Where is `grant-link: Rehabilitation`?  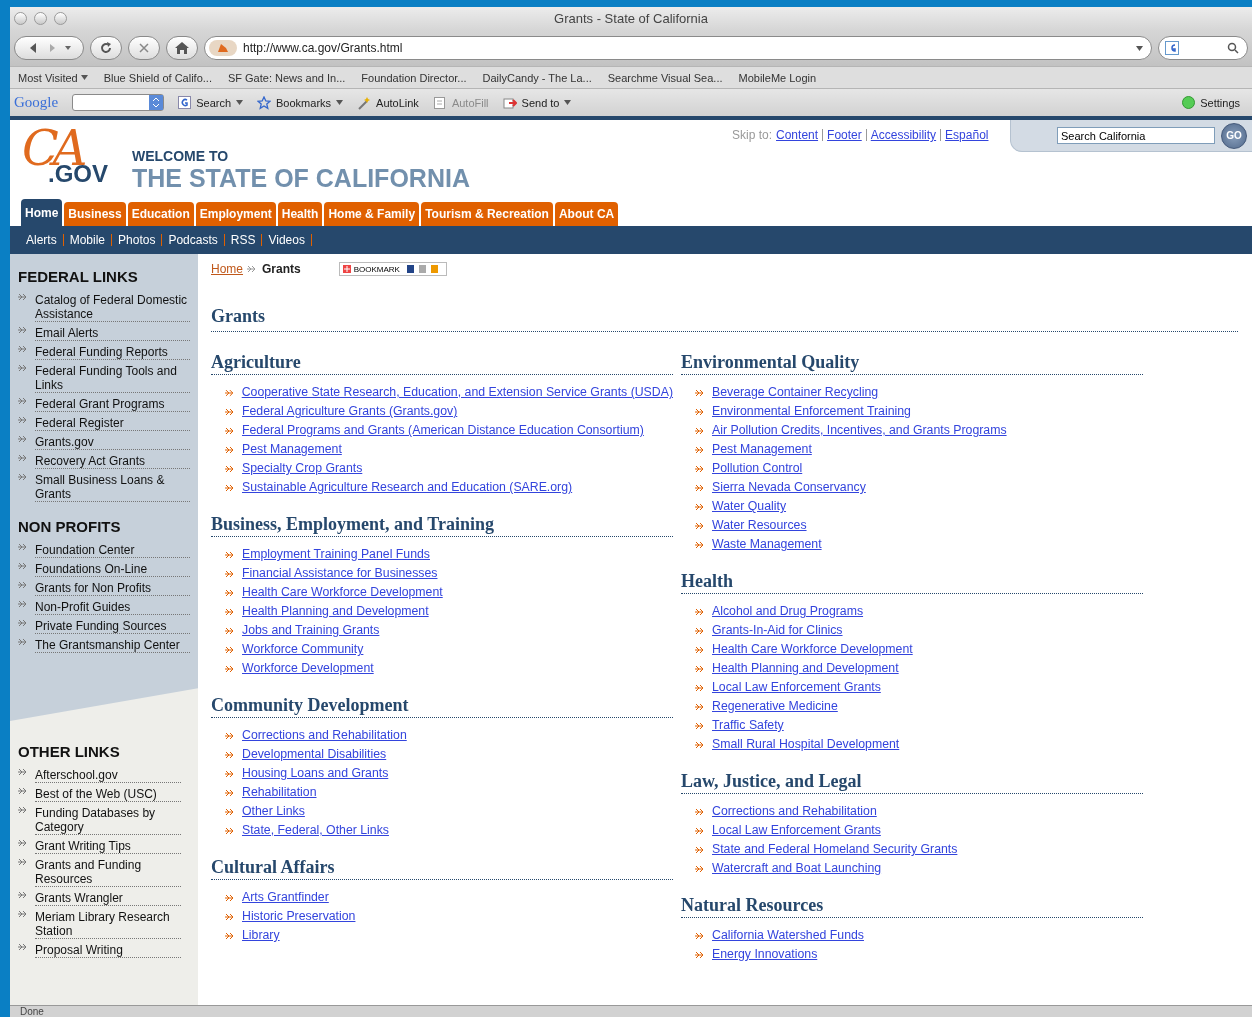 grant-link: Rehabilitation is located at coordinates (279, 792).